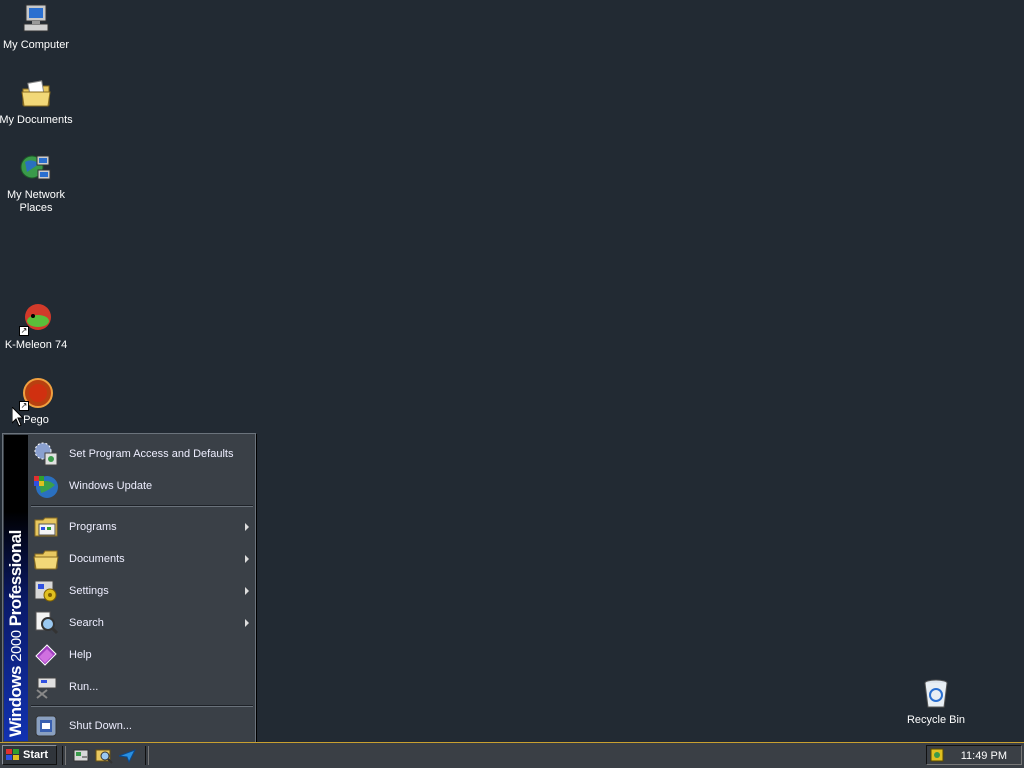  I want to click on menu-item-help: Help, so click(142, 655).